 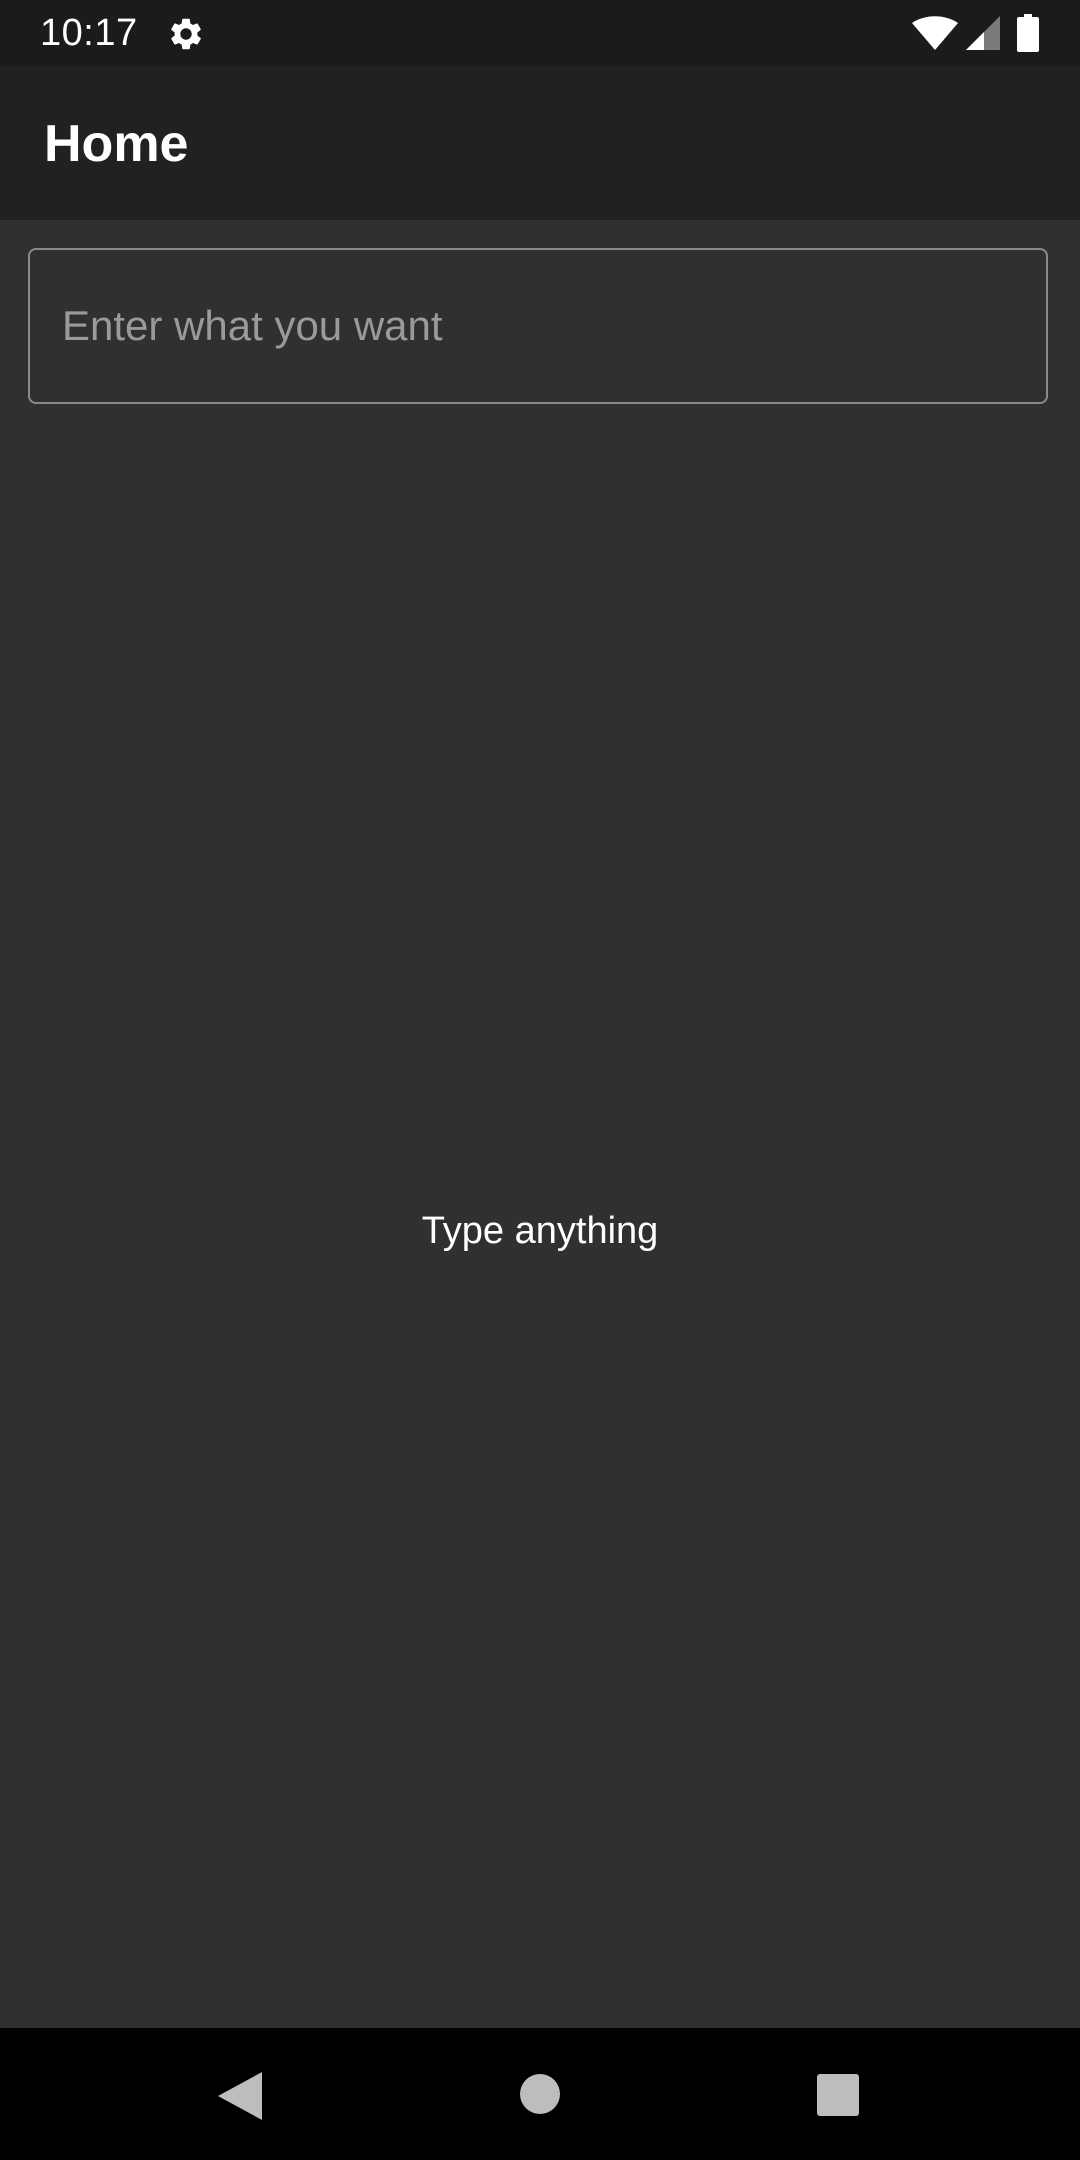 What do you see at coordinates (186, 34) in the screenshot?
I see `gear-icon` at bounding box center [186, 34].